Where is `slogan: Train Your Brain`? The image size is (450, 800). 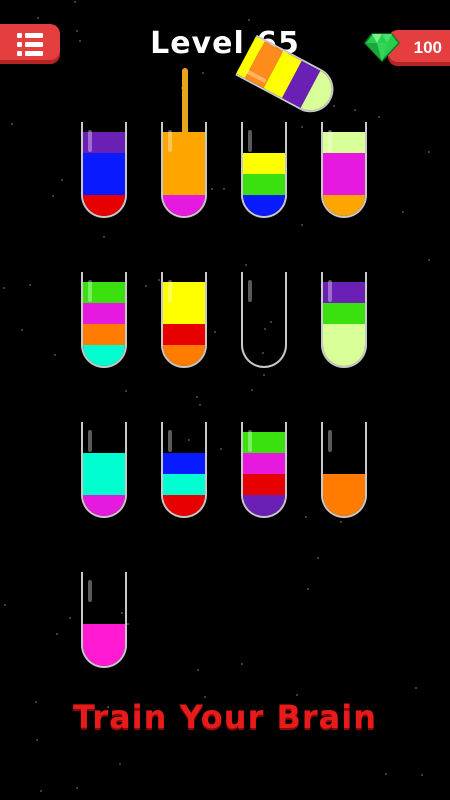 slogan: Train Your Brain is located at coordinates (224, 717).